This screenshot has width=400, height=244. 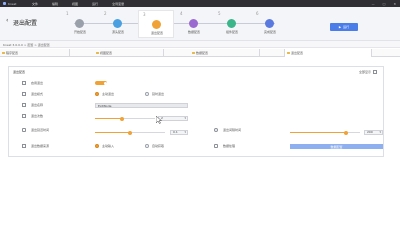 I want to click on step-number: 5, so click(x=219, y=13).